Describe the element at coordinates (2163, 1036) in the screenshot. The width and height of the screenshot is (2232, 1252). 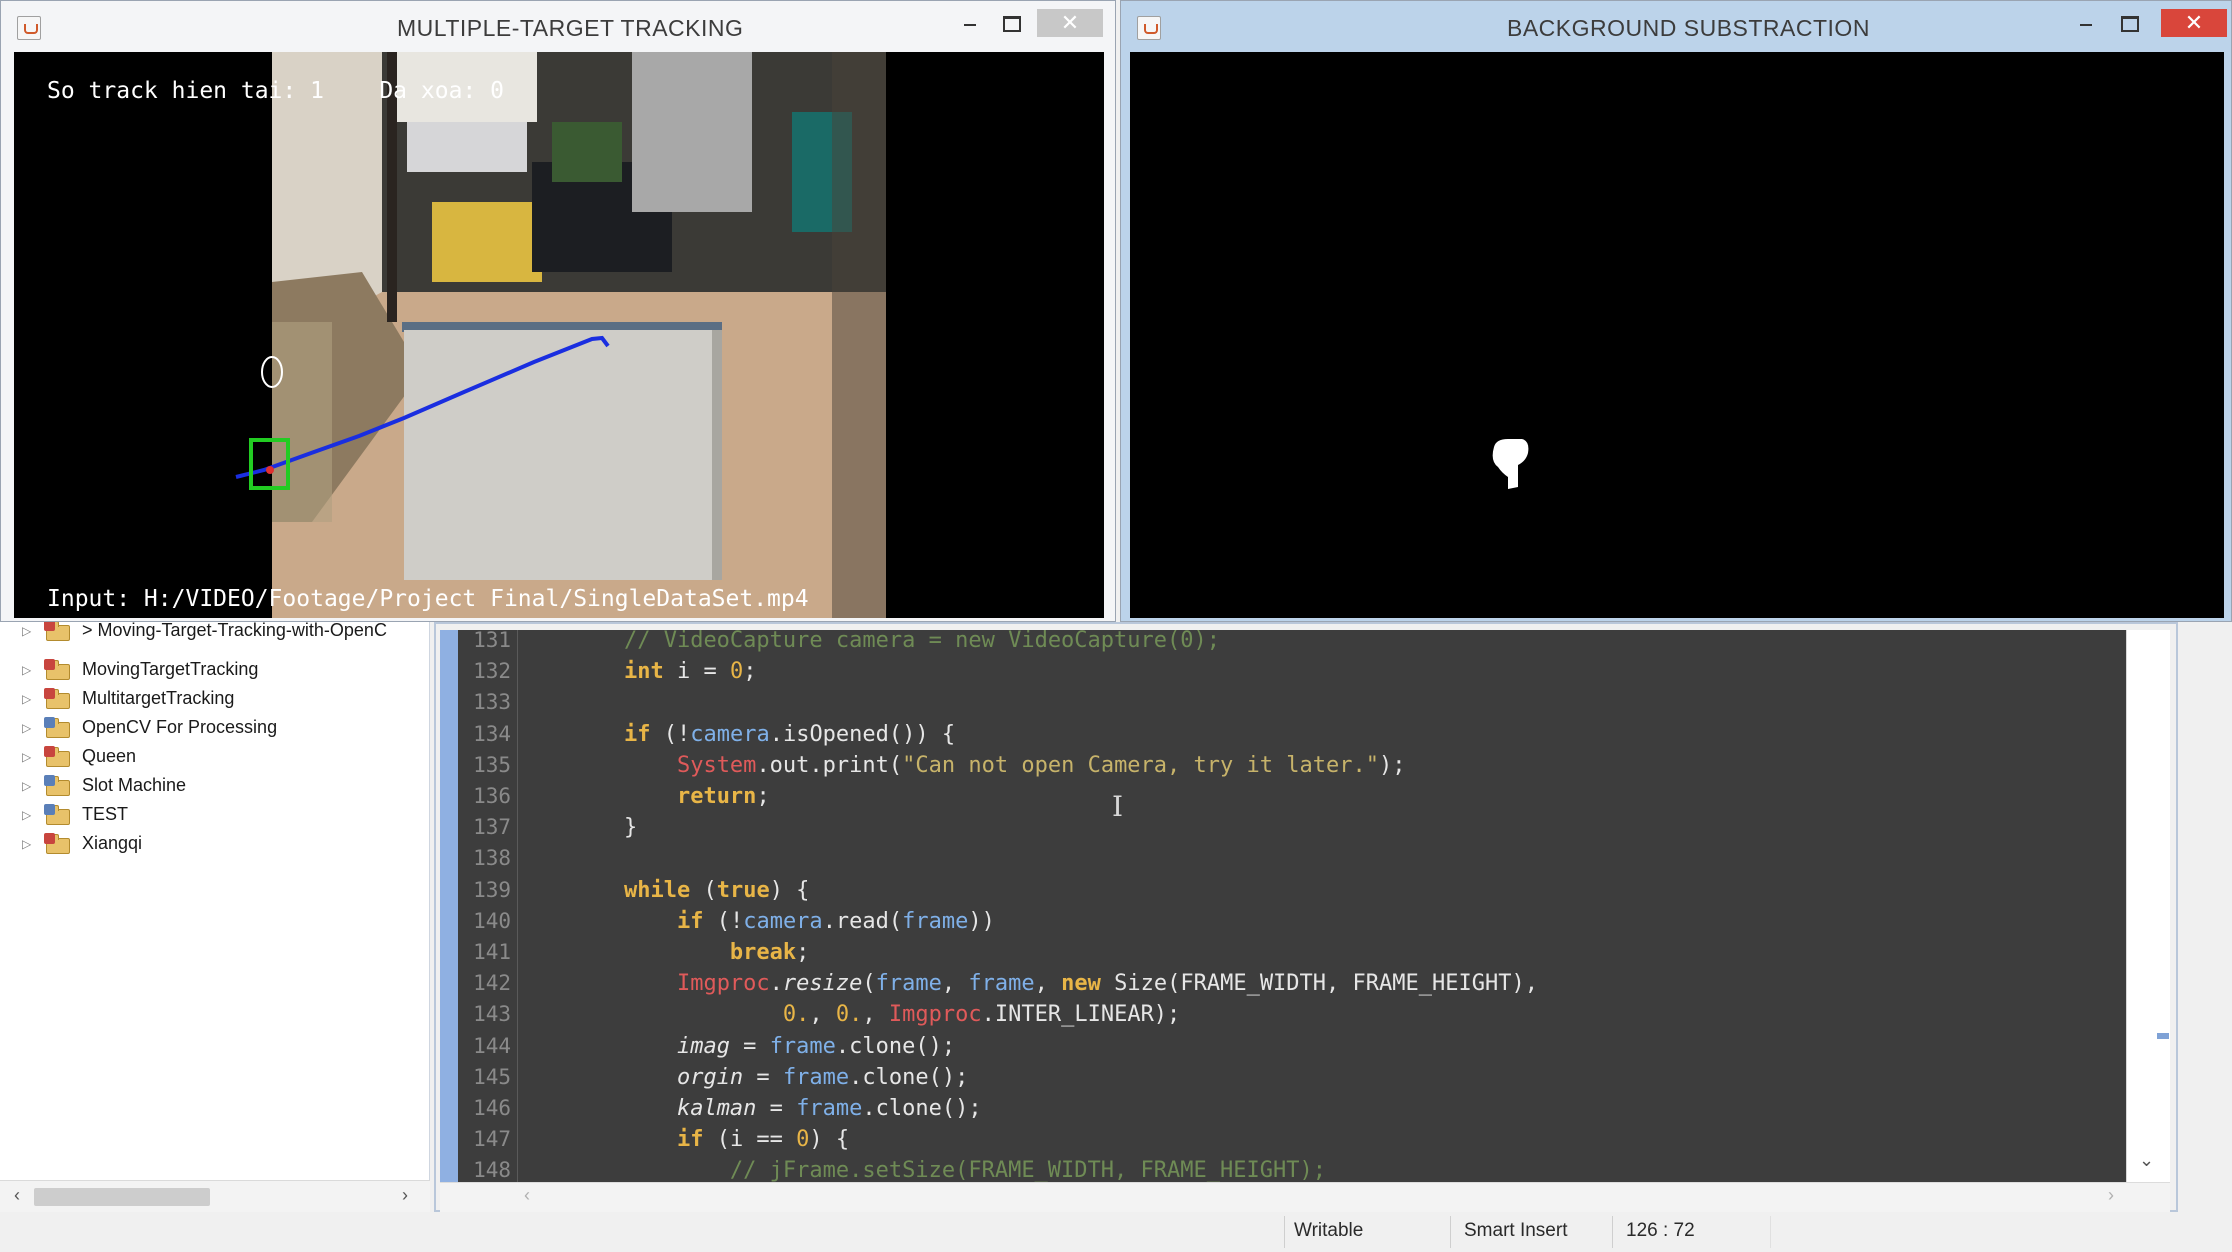
I see `overview-ruler-marker` at that location.